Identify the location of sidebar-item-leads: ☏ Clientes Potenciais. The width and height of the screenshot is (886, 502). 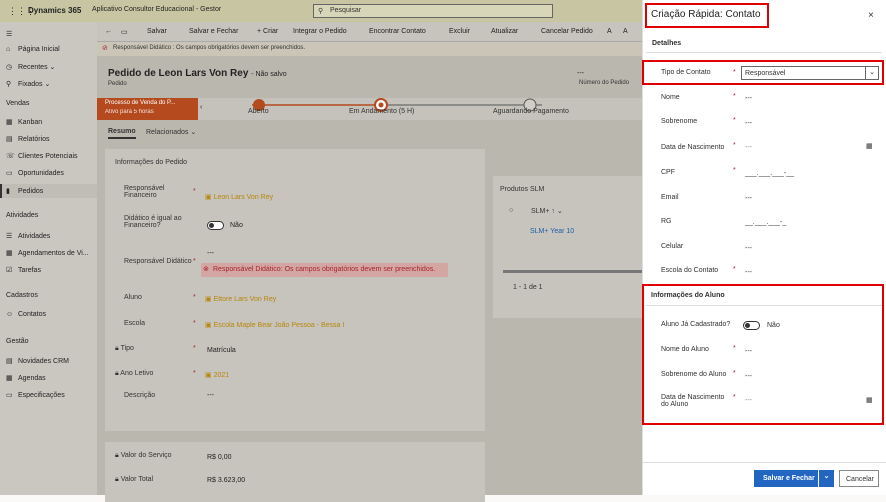
(42, 156).